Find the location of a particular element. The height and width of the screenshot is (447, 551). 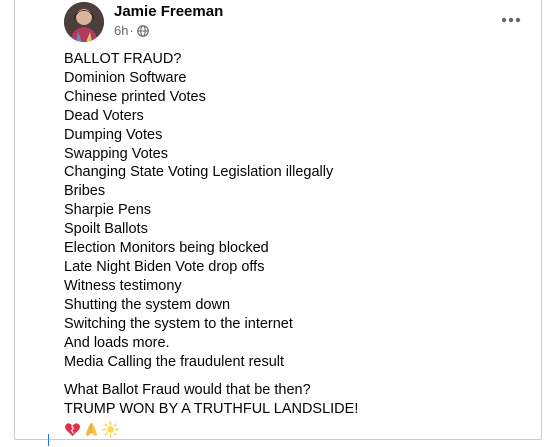

post-line: Chinese printed Votes is located at coordinates (135, 96).